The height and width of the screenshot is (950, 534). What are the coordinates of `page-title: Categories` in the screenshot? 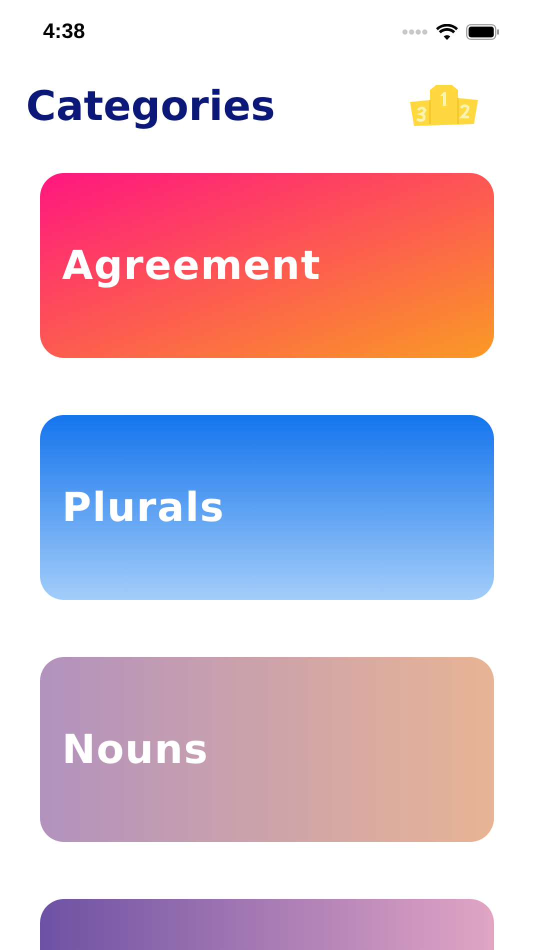 It's located at (151, 106).